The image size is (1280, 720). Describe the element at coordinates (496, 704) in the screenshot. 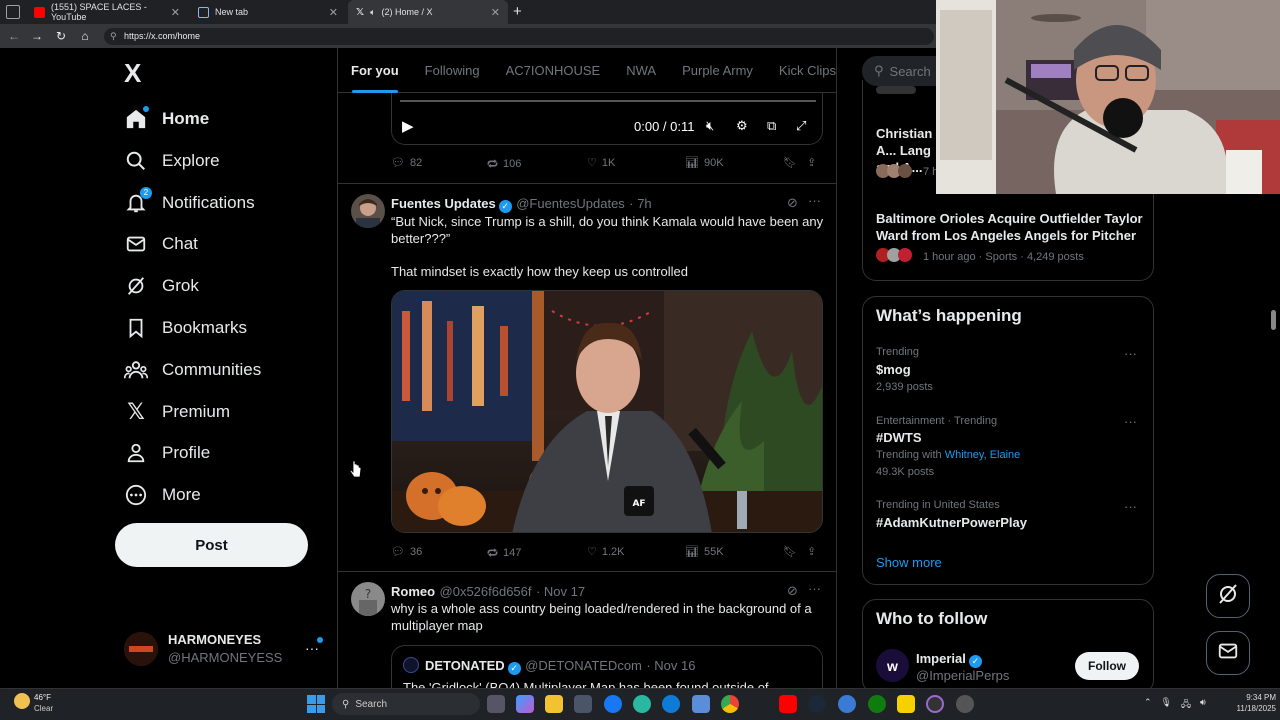

I see `task-view-icon` at that location.